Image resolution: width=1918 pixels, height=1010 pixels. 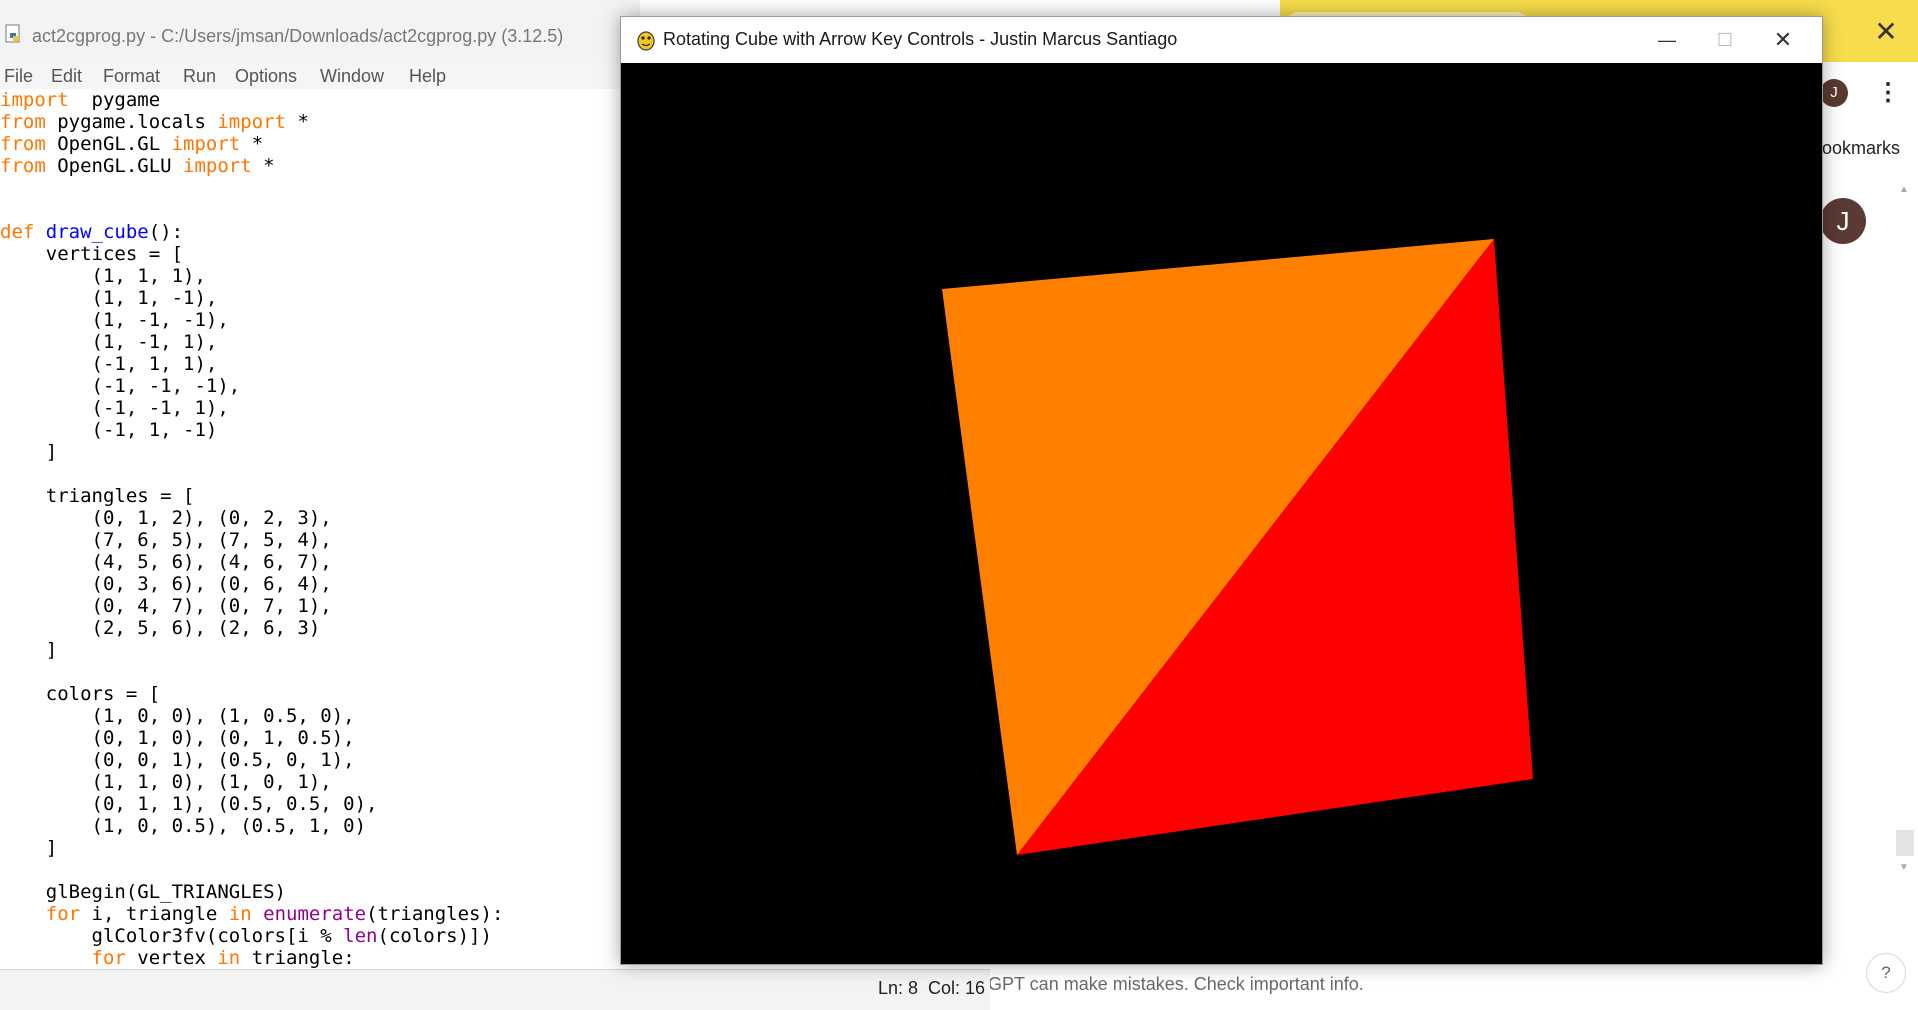 I want to click on menu-window: Window, so click(x=352, y=76).